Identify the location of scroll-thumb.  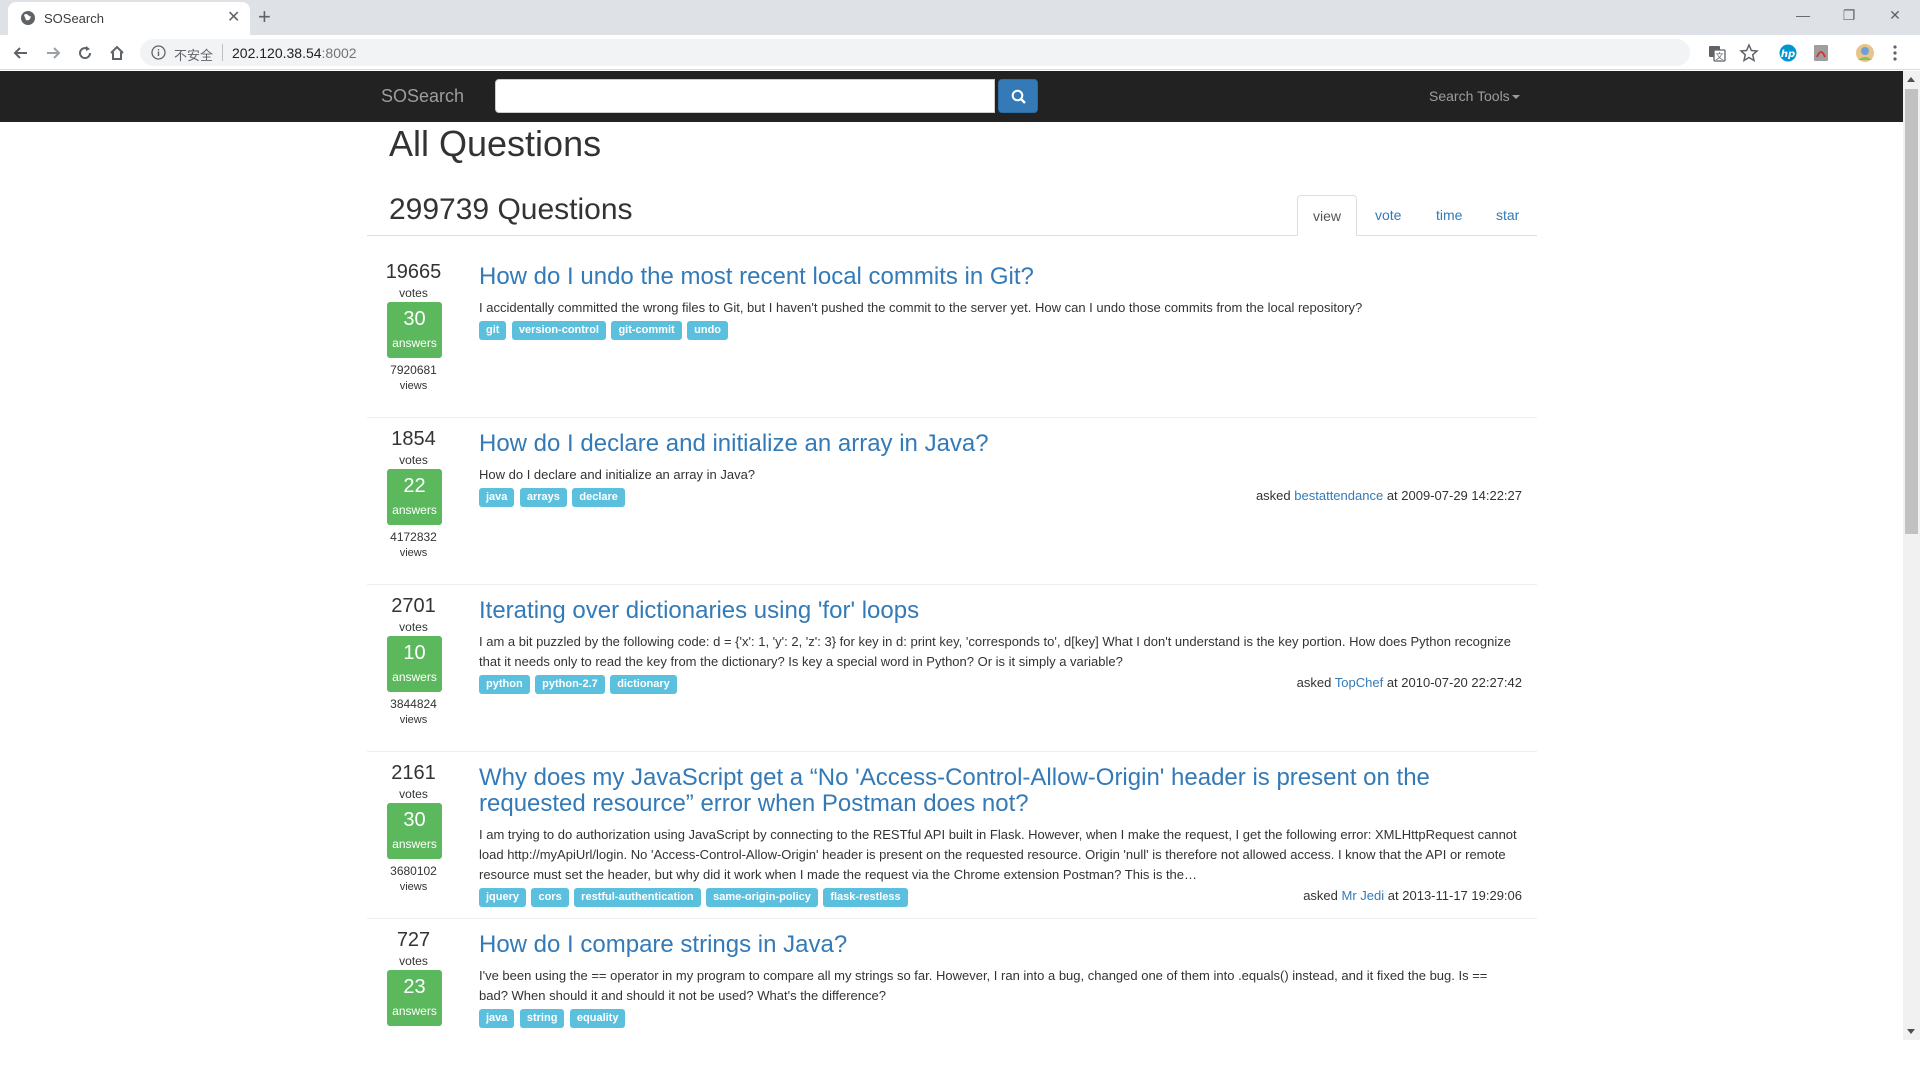
(1911, 311).